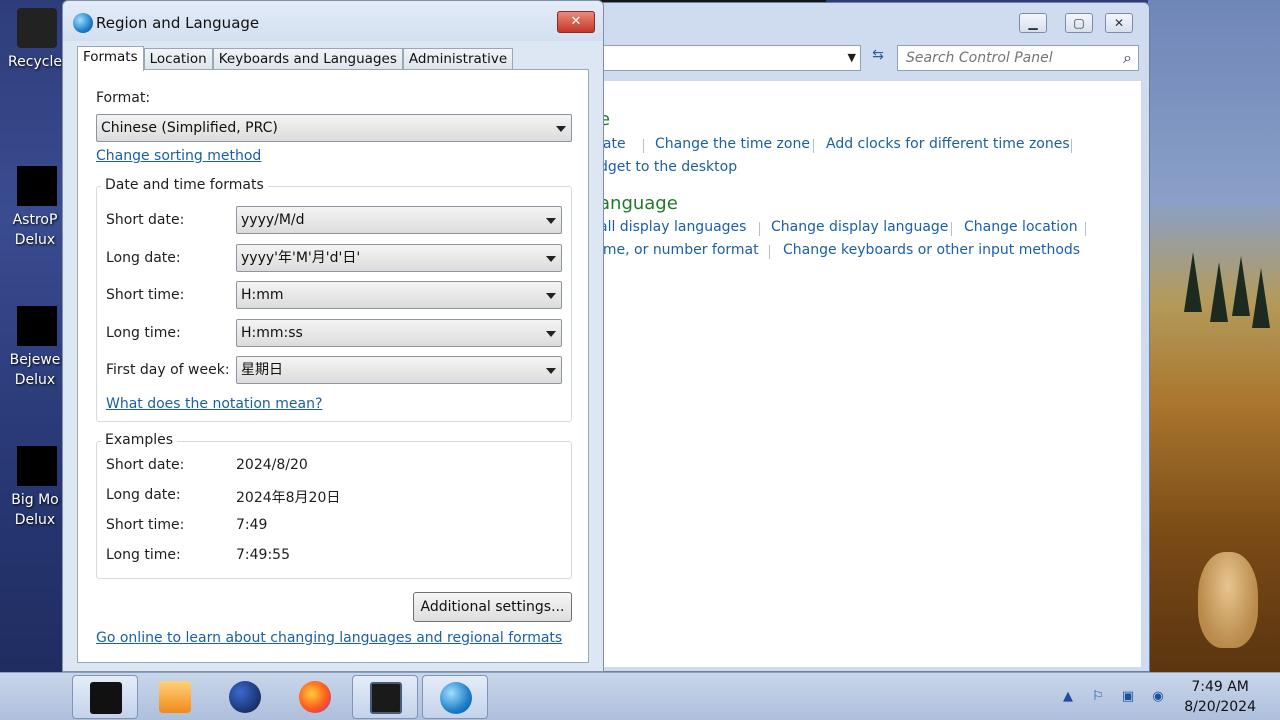 Image resolution: width=1280 pixels, height=720 pixels. I want to click on desktop-icon-recycle-bin: Recycle, so click(35, 40).